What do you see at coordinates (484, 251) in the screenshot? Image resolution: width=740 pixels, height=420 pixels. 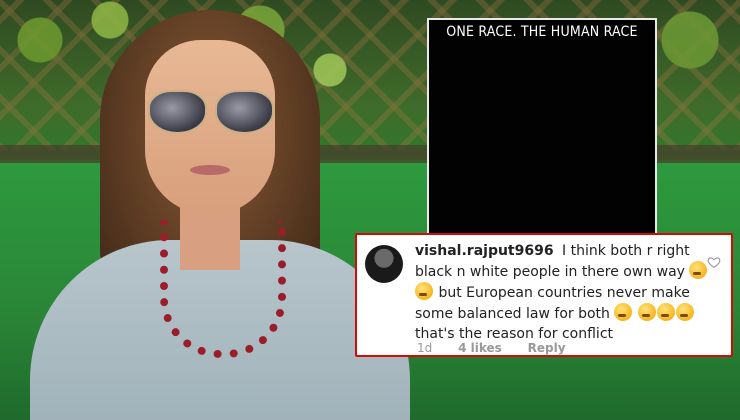 I see `comment-username: vishal.rajput9696` at bounding box center [484, 251].